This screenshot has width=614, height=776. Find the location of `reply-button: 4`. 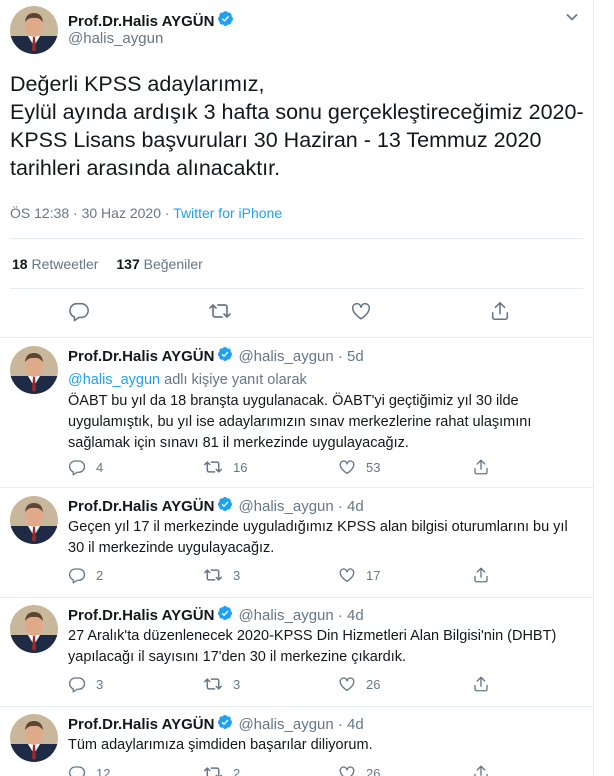

reply-button: 4 is located at coordinates (85, 467).